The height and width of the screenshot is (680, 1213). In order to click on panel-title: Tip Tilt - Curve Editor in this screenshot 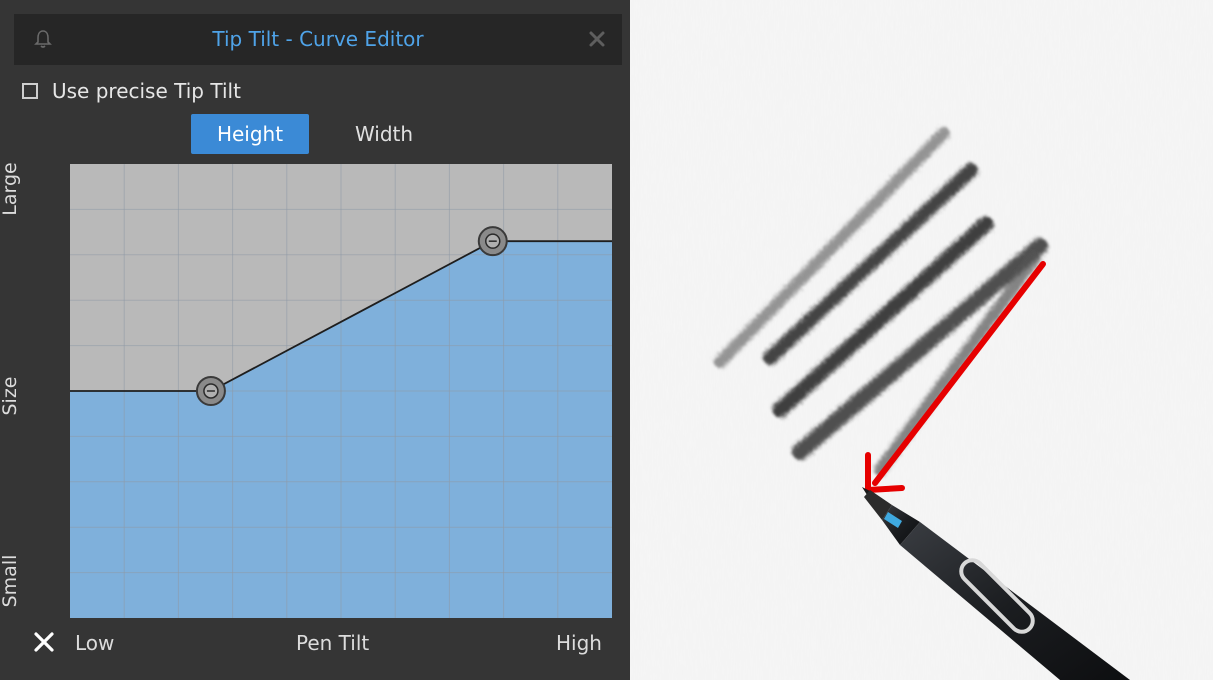, I will do `click(318, 39)`.